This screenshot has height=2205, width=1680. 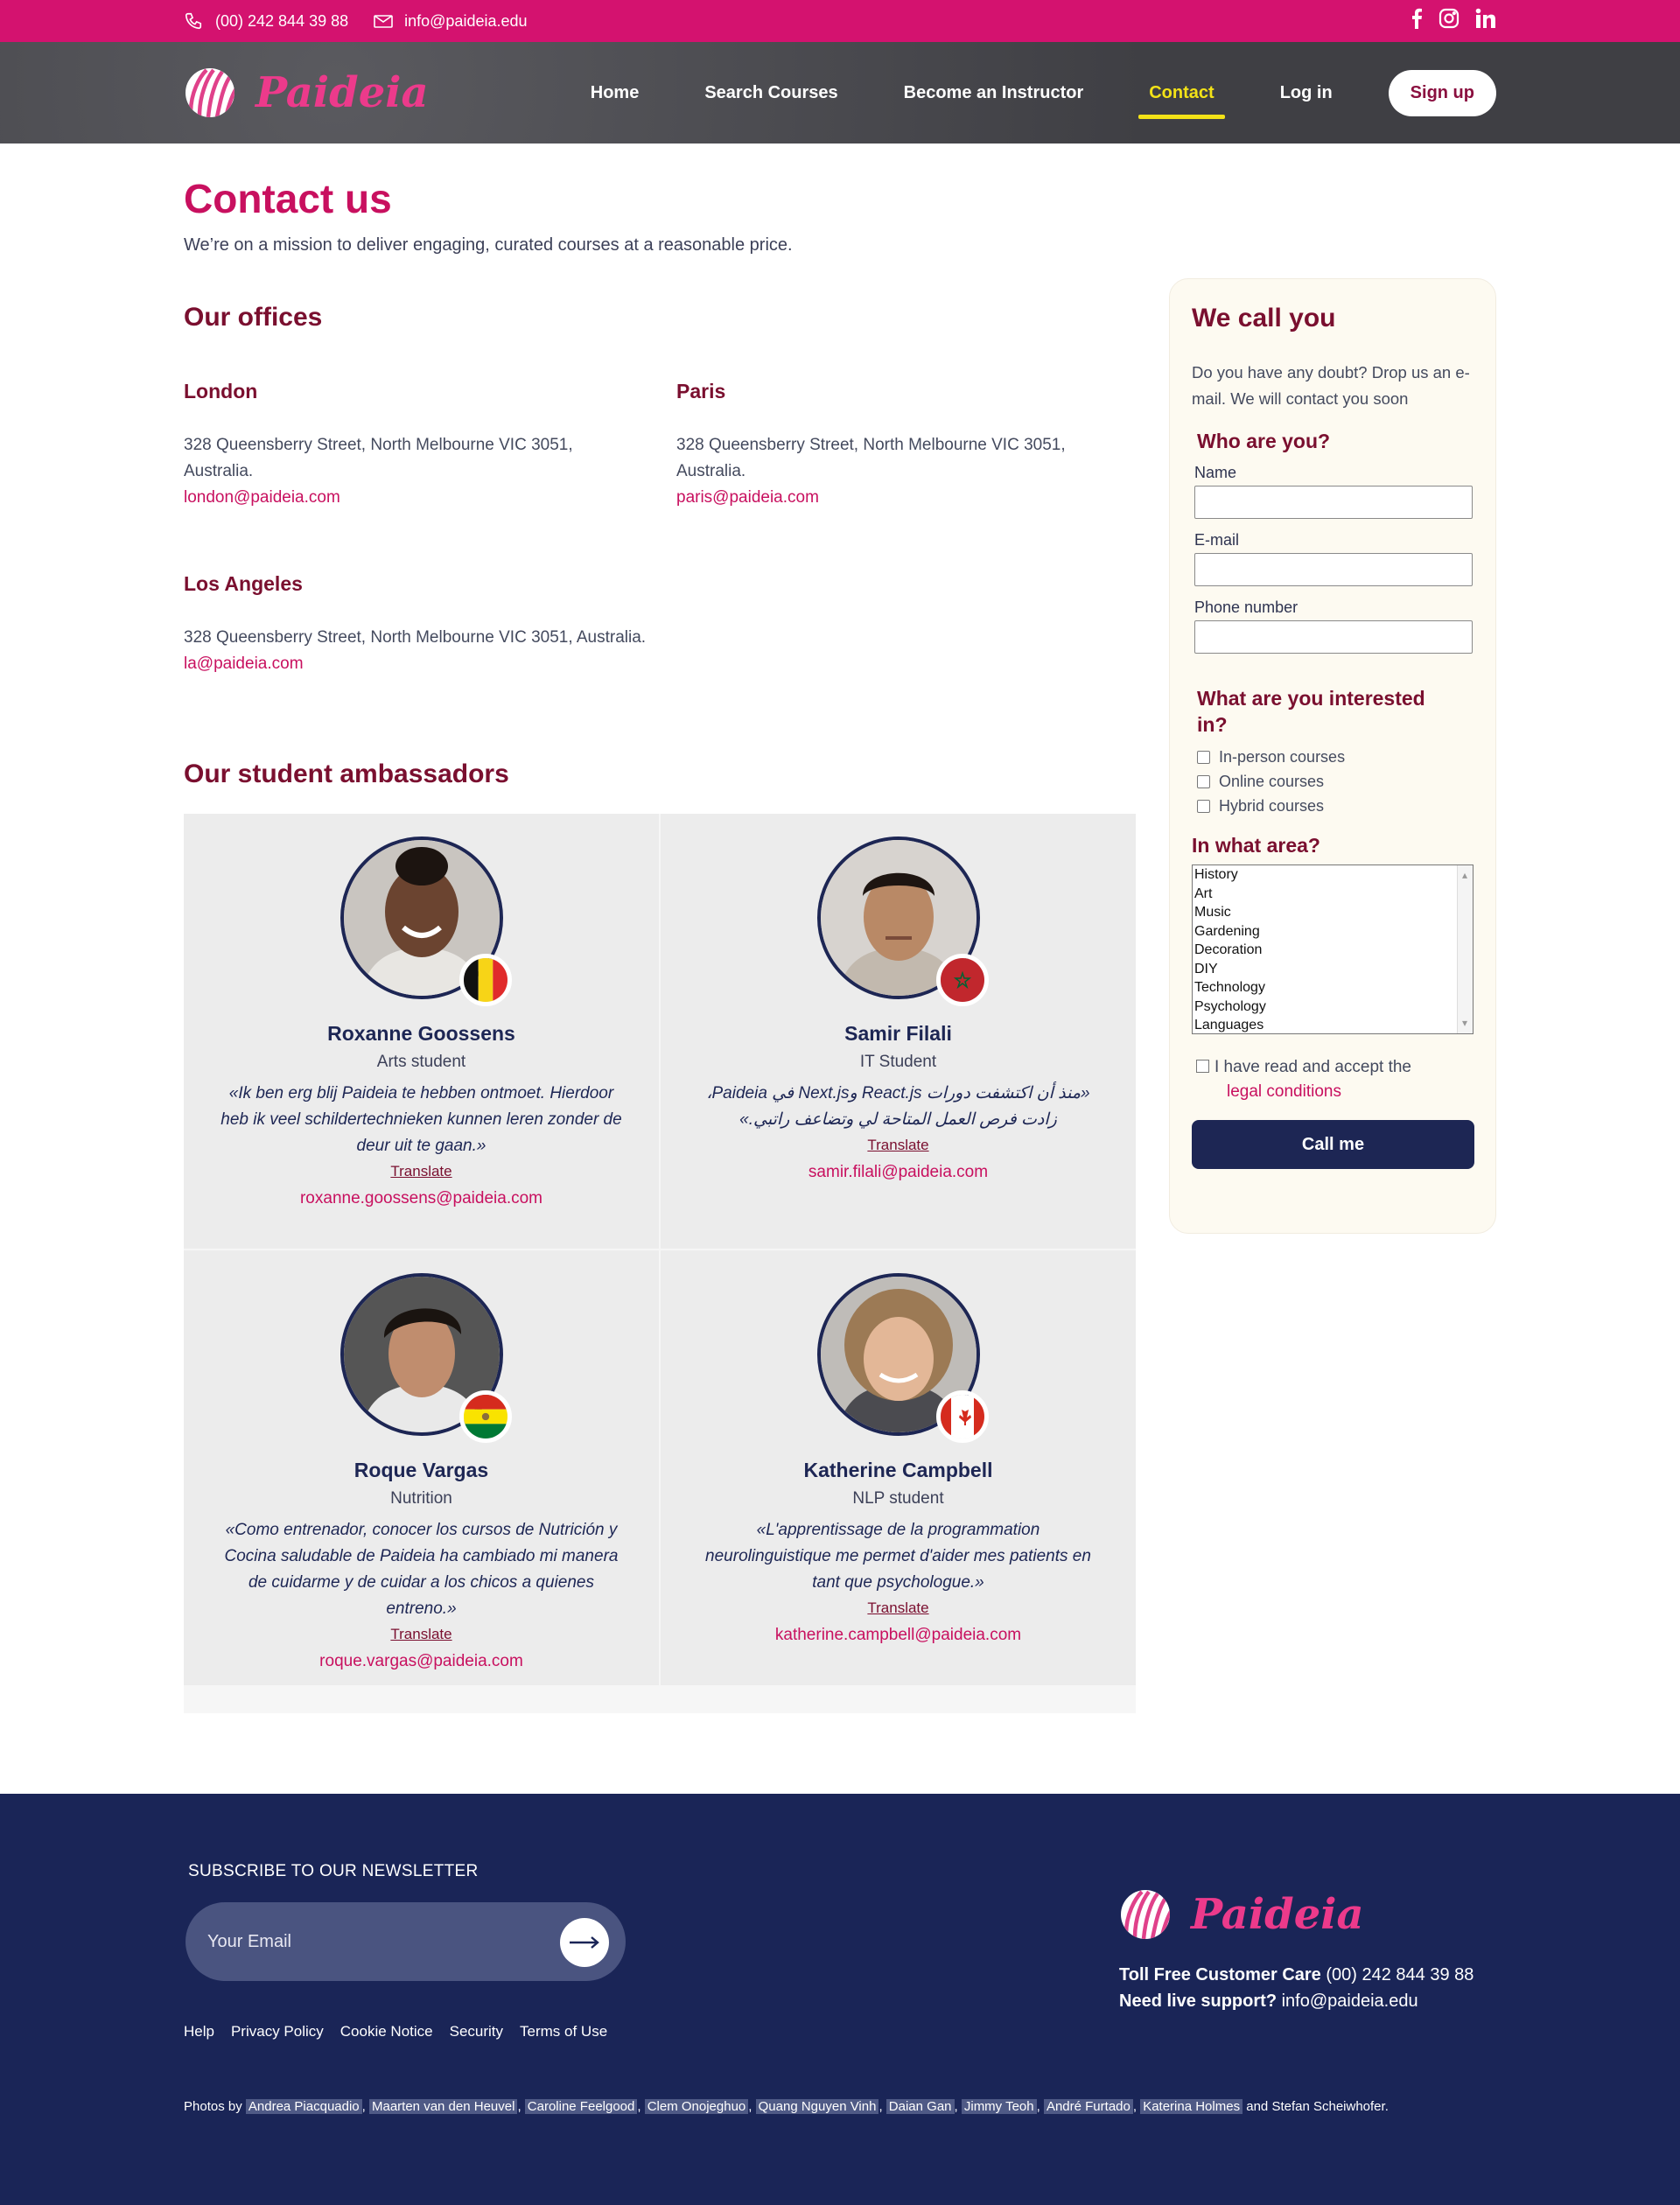 I want to click on contact-email: info@paideia.edu, so click(x=466, y=20).